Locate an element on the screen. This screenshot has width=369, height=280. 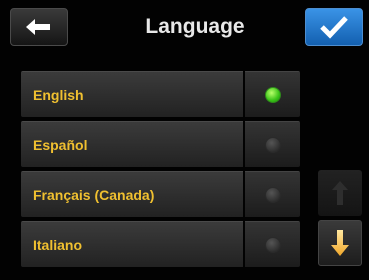
page-title: Language is located at coordinates (195, 26).